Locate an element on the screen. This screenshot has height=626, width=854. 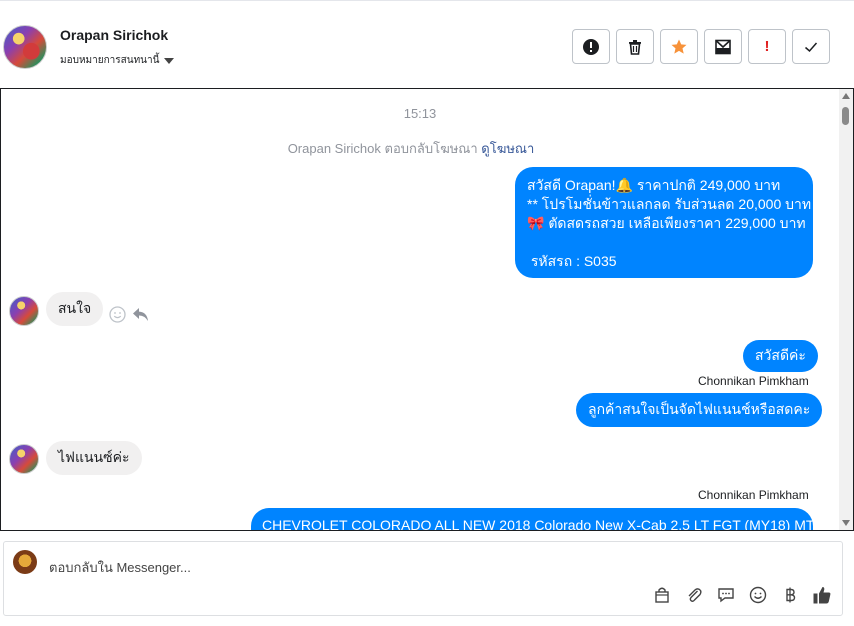
delete-button is located at coordinates (635, 46).